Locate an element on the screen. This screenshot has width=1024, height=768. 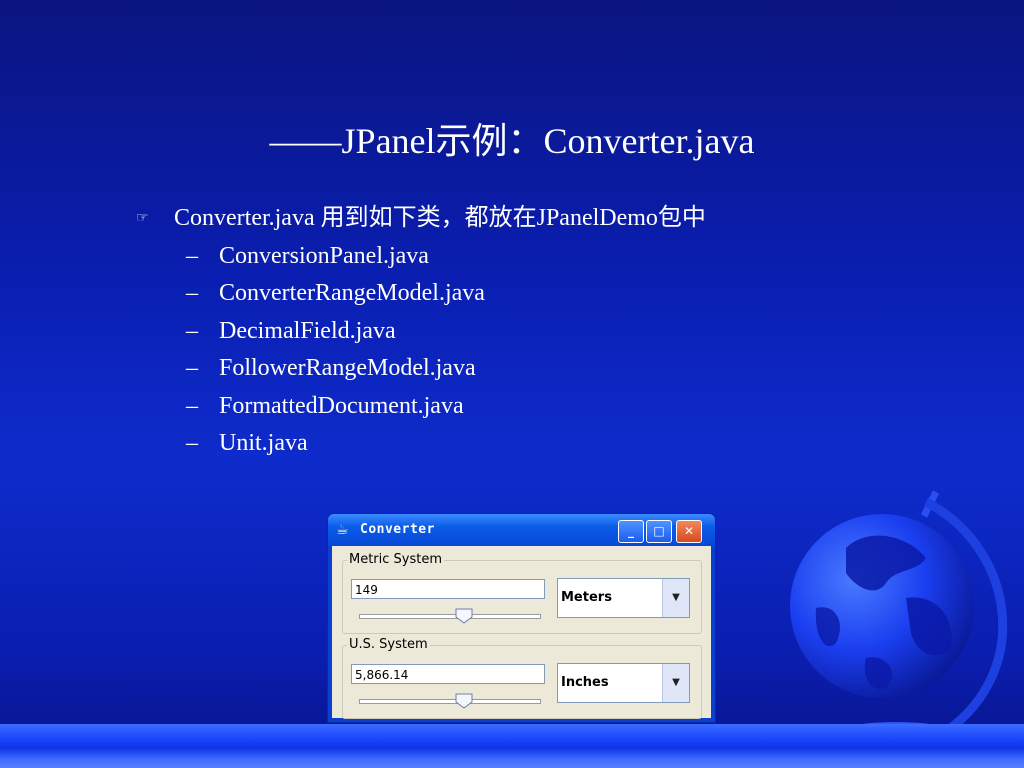
window-title: Converter is located at coordinates (397, 529).